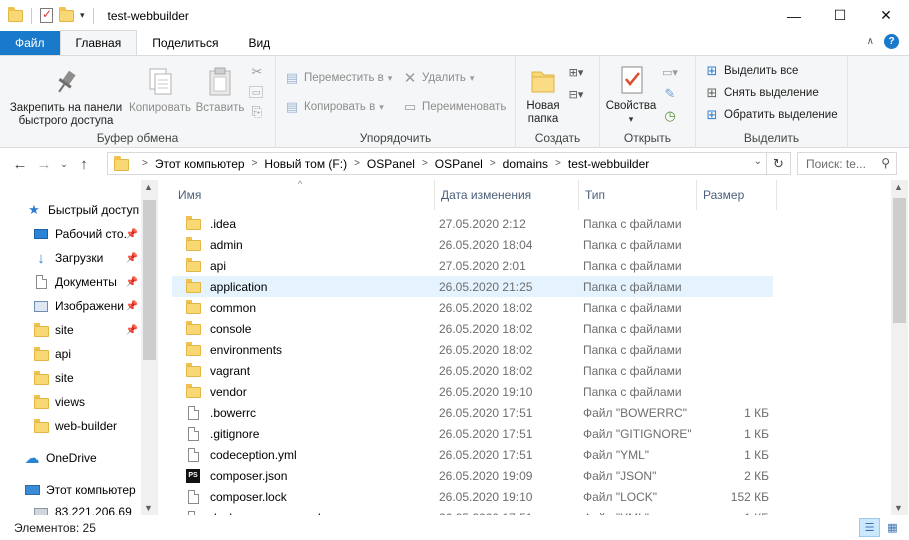 Image resolution: width=909 pixels, height=540 pixels. What do you see at coordinates (638, 195) in the screenshot?
I see `column-header-type: Тип` at bounding box center [638, 195].